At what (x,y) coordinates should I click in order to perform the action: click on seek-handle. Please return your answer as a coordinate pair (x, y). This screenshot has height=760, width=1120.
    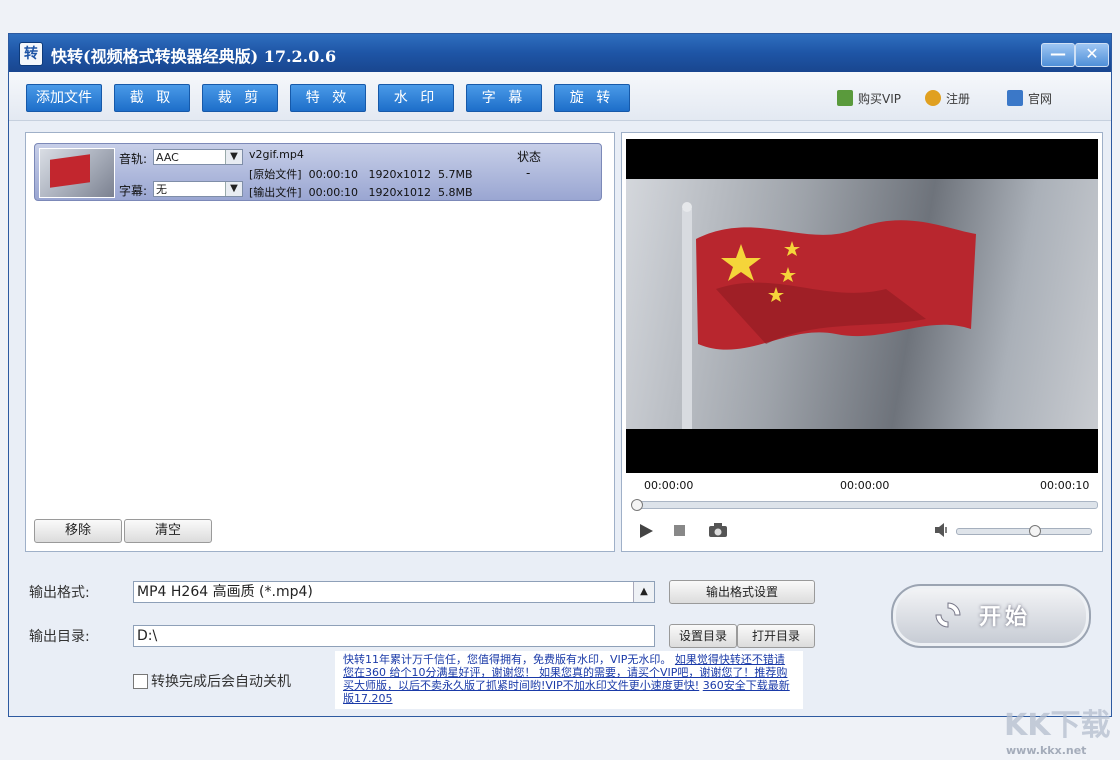
    Looking at the image, I should click on (637, 505).